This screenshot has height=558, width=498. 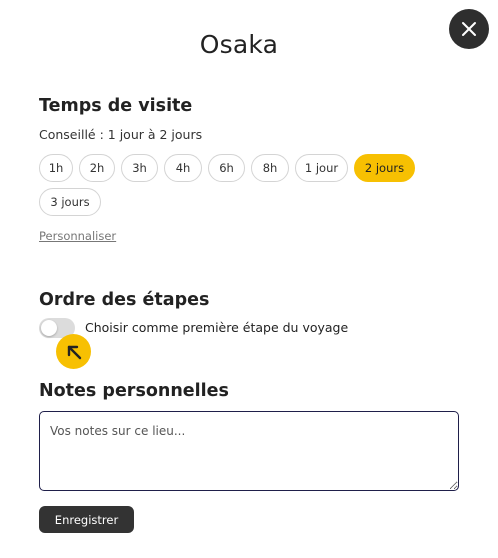 What do you see at coordinates (56, 168) in the screenshot?
I see `duration-chip-1h: 1h` at bounding box center [56, 168].